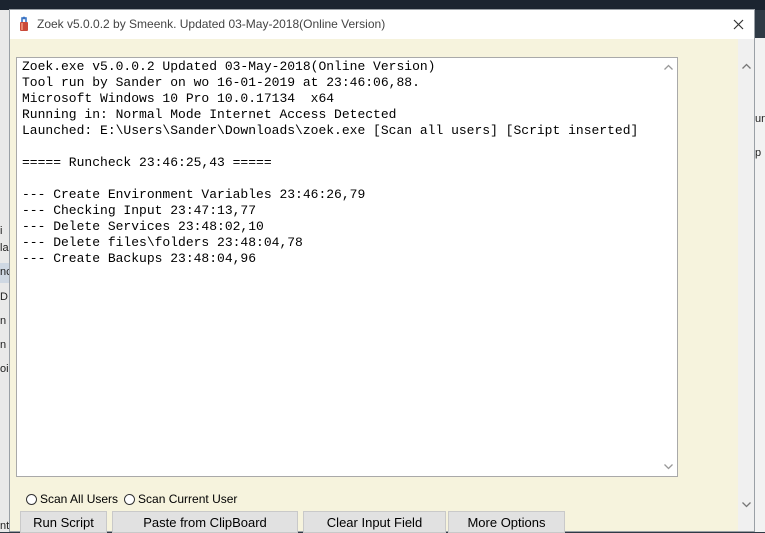 The height and width of the screenshot is (533, 765). I want to click on more-options-button: More Options, so click(506, 522).